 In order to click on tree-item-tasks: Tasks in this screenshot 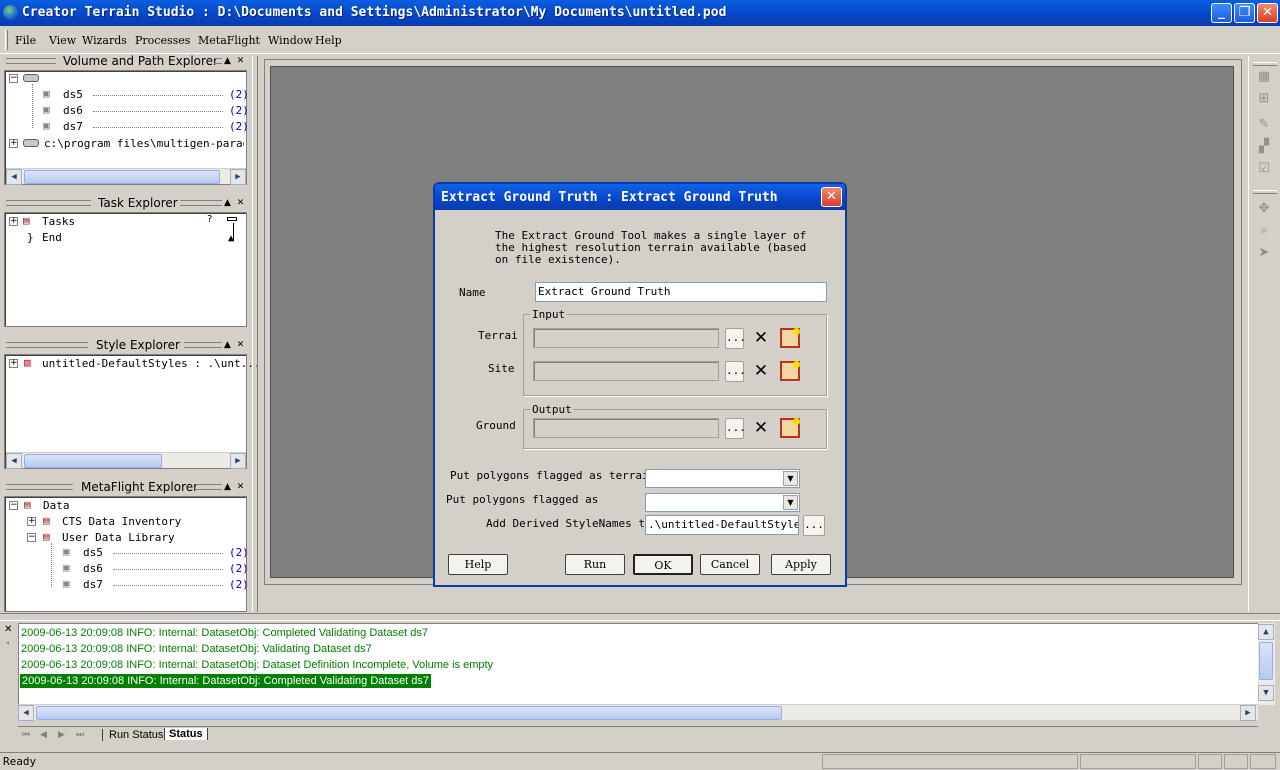, I will do `click(58, 223)`.